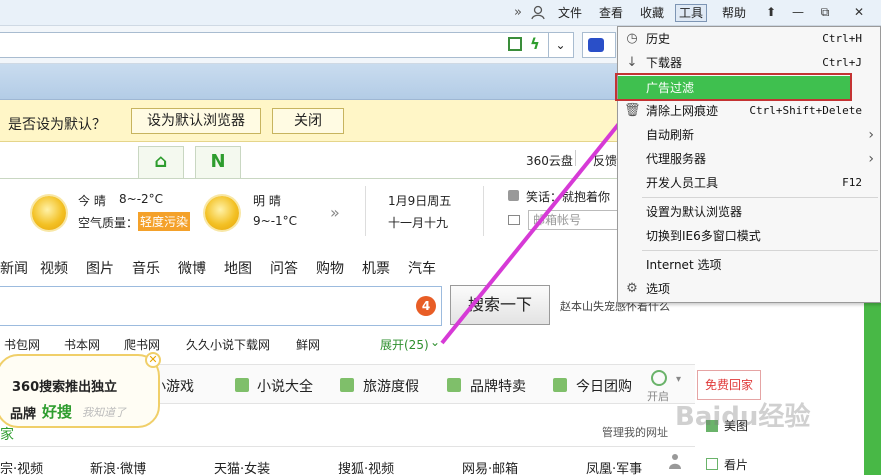  What do you see at coordinates (536, 226) in the screenshot?
I see `arrow-line` at bounding box center [536, 226].